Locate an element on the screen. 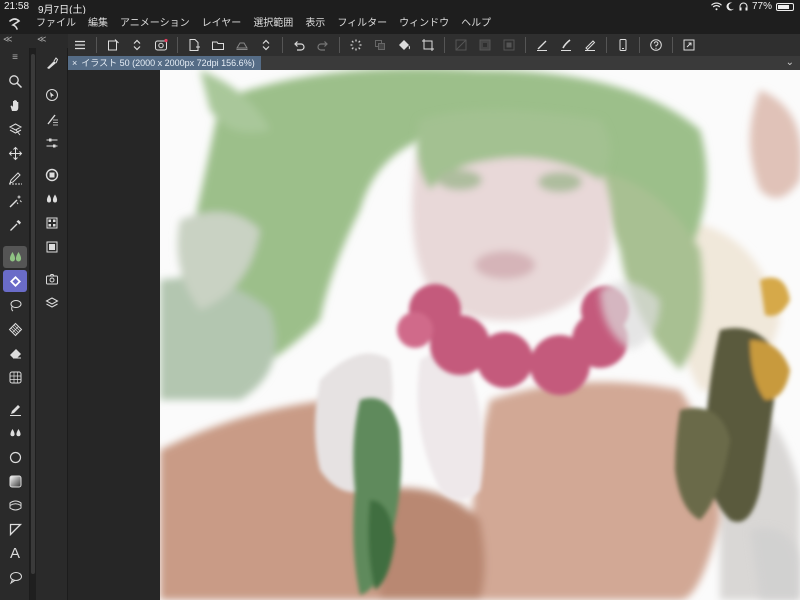 This screenshot has width=800, height=600. expand-selection-button is located at coordinates (509, 45).